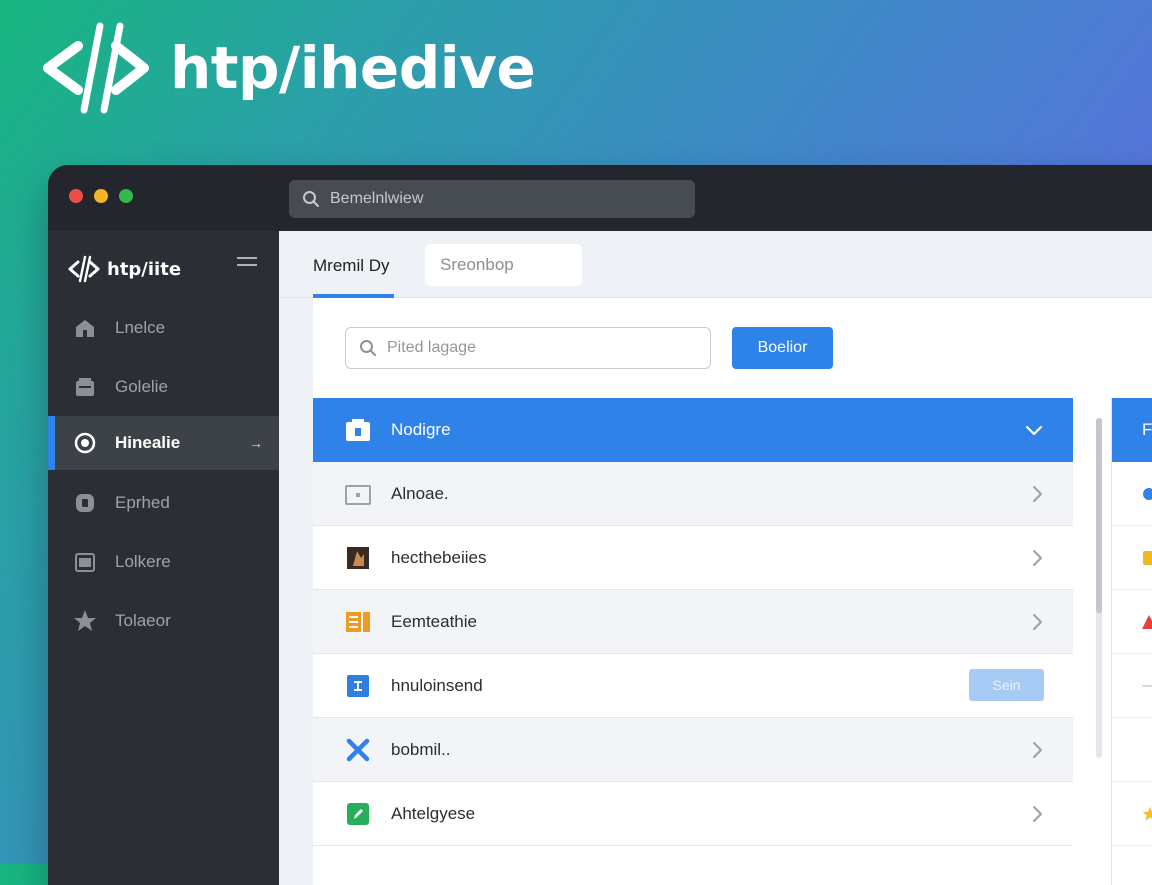 This screenshot has height=885, width=1152. I want to click on tab-secondary: Sreonbop, so click(503, 265).